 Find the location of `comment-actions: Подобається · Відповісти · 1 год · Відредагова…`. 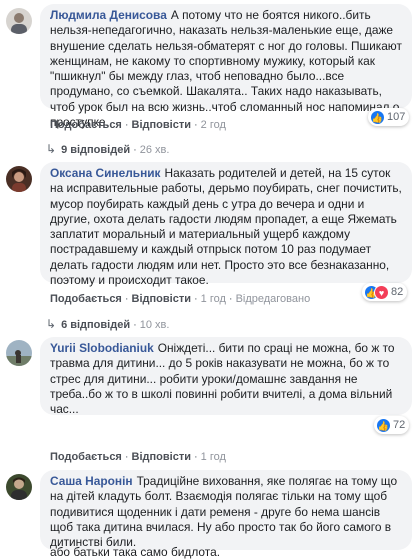

comment-actions: Подобається · Відповісти · 1 год · Відредагова… is located at coordinates (180, 299).